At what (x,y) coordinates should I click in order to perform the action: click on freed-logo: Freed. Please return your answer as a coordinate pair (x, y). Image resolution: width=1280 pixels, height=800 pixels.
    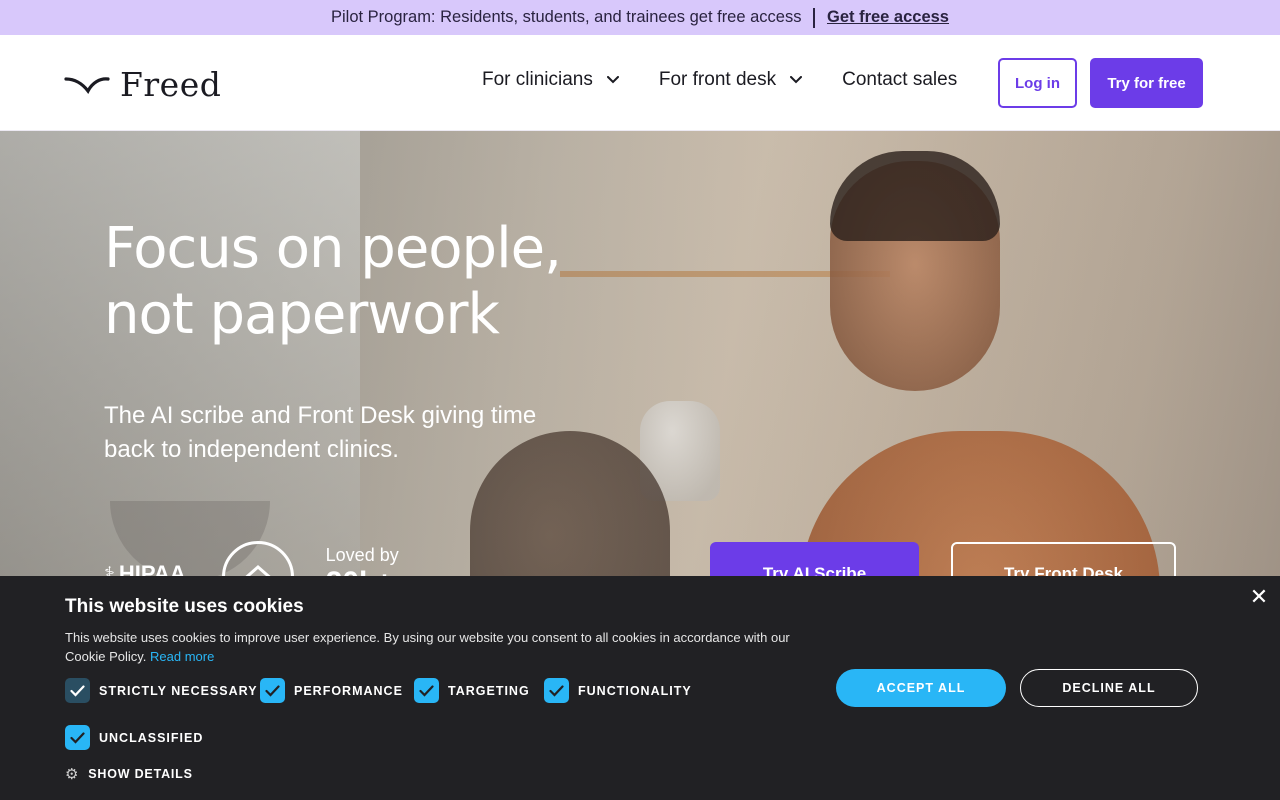
    Looking at the image, I should click on (142, 84).